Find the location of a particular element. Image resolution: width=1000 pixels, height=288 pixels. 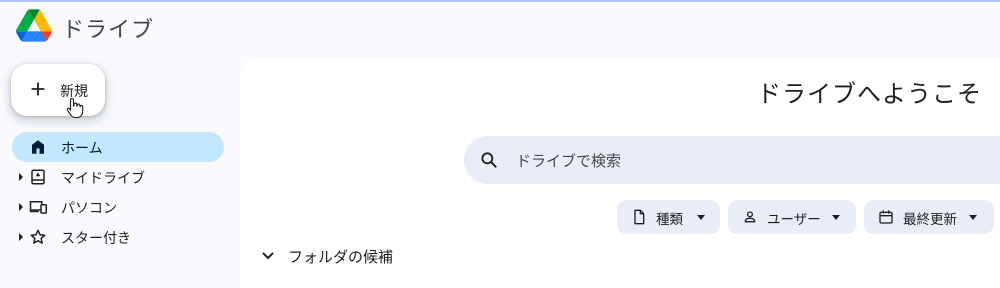

search-bar is located at coordinates (732, 161).